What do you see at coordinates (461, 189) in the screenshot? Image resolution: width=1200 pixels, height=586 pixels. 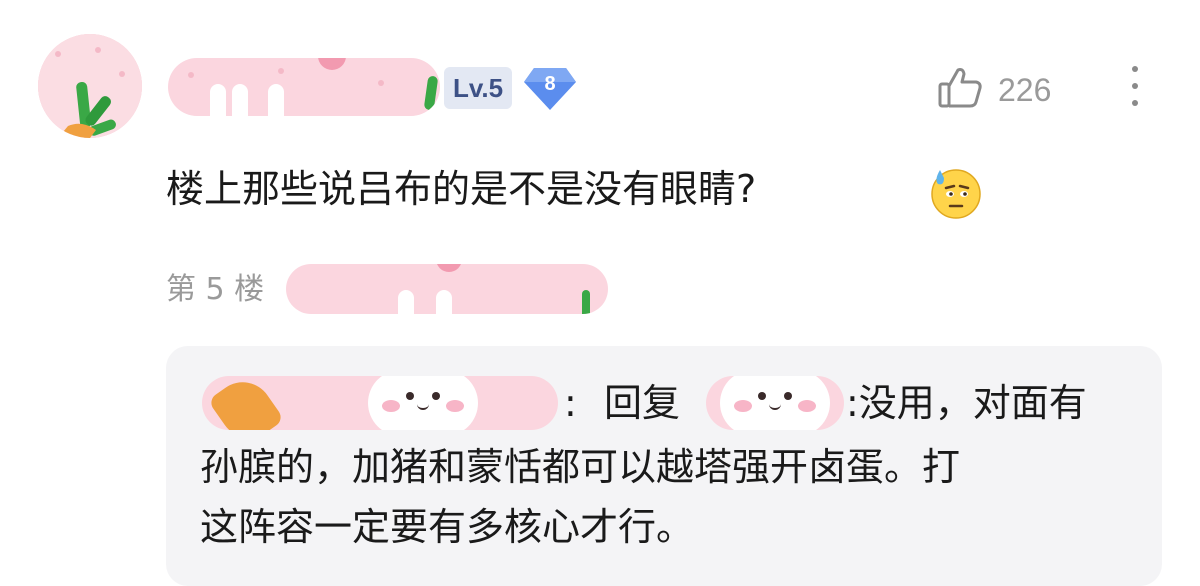 I see `comment-text: 楼上那些说吕布的是不是没有眼睛?` at bounding box center [461, 189].